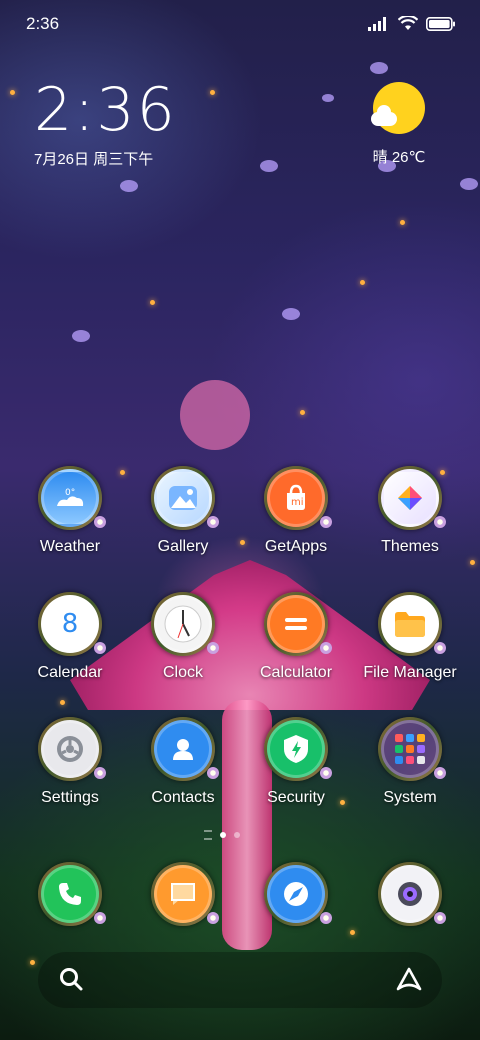 This screenshot has width=480, height=1040. I want to click on dock-search-button, so click(71, 981).